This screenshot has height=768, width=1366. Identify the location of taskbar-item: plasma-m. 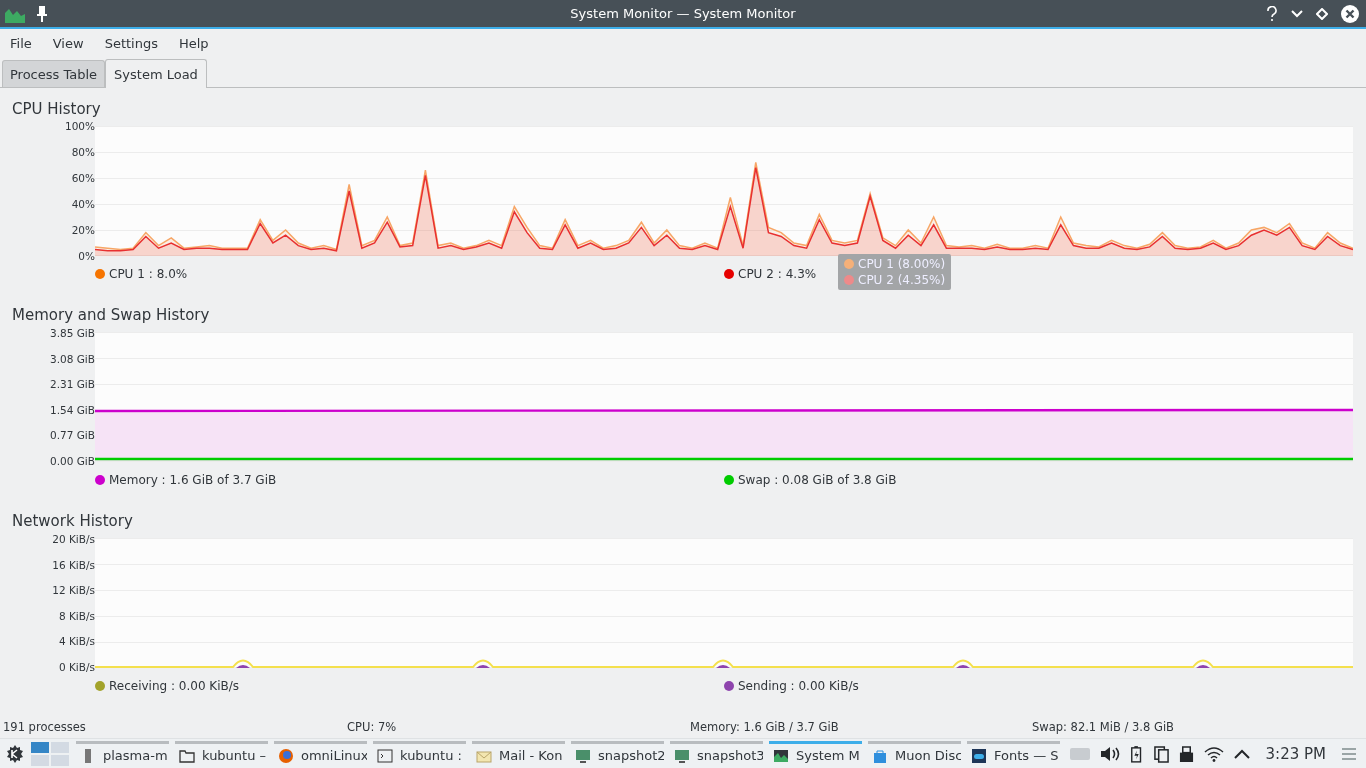
(122, 754).